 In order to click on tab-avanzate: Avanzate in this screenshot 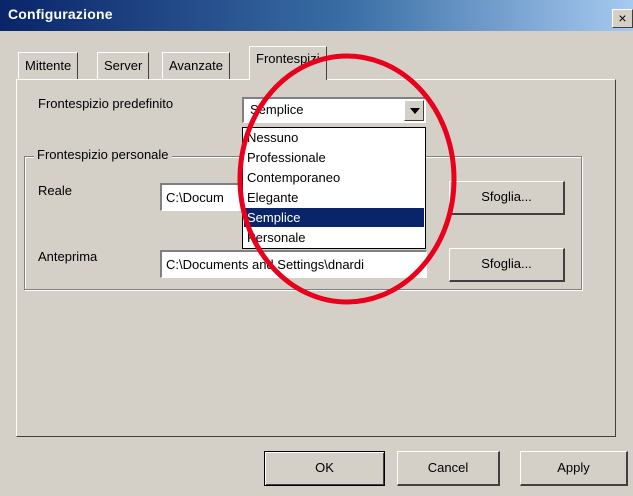, I will do `click(196, 66)`.